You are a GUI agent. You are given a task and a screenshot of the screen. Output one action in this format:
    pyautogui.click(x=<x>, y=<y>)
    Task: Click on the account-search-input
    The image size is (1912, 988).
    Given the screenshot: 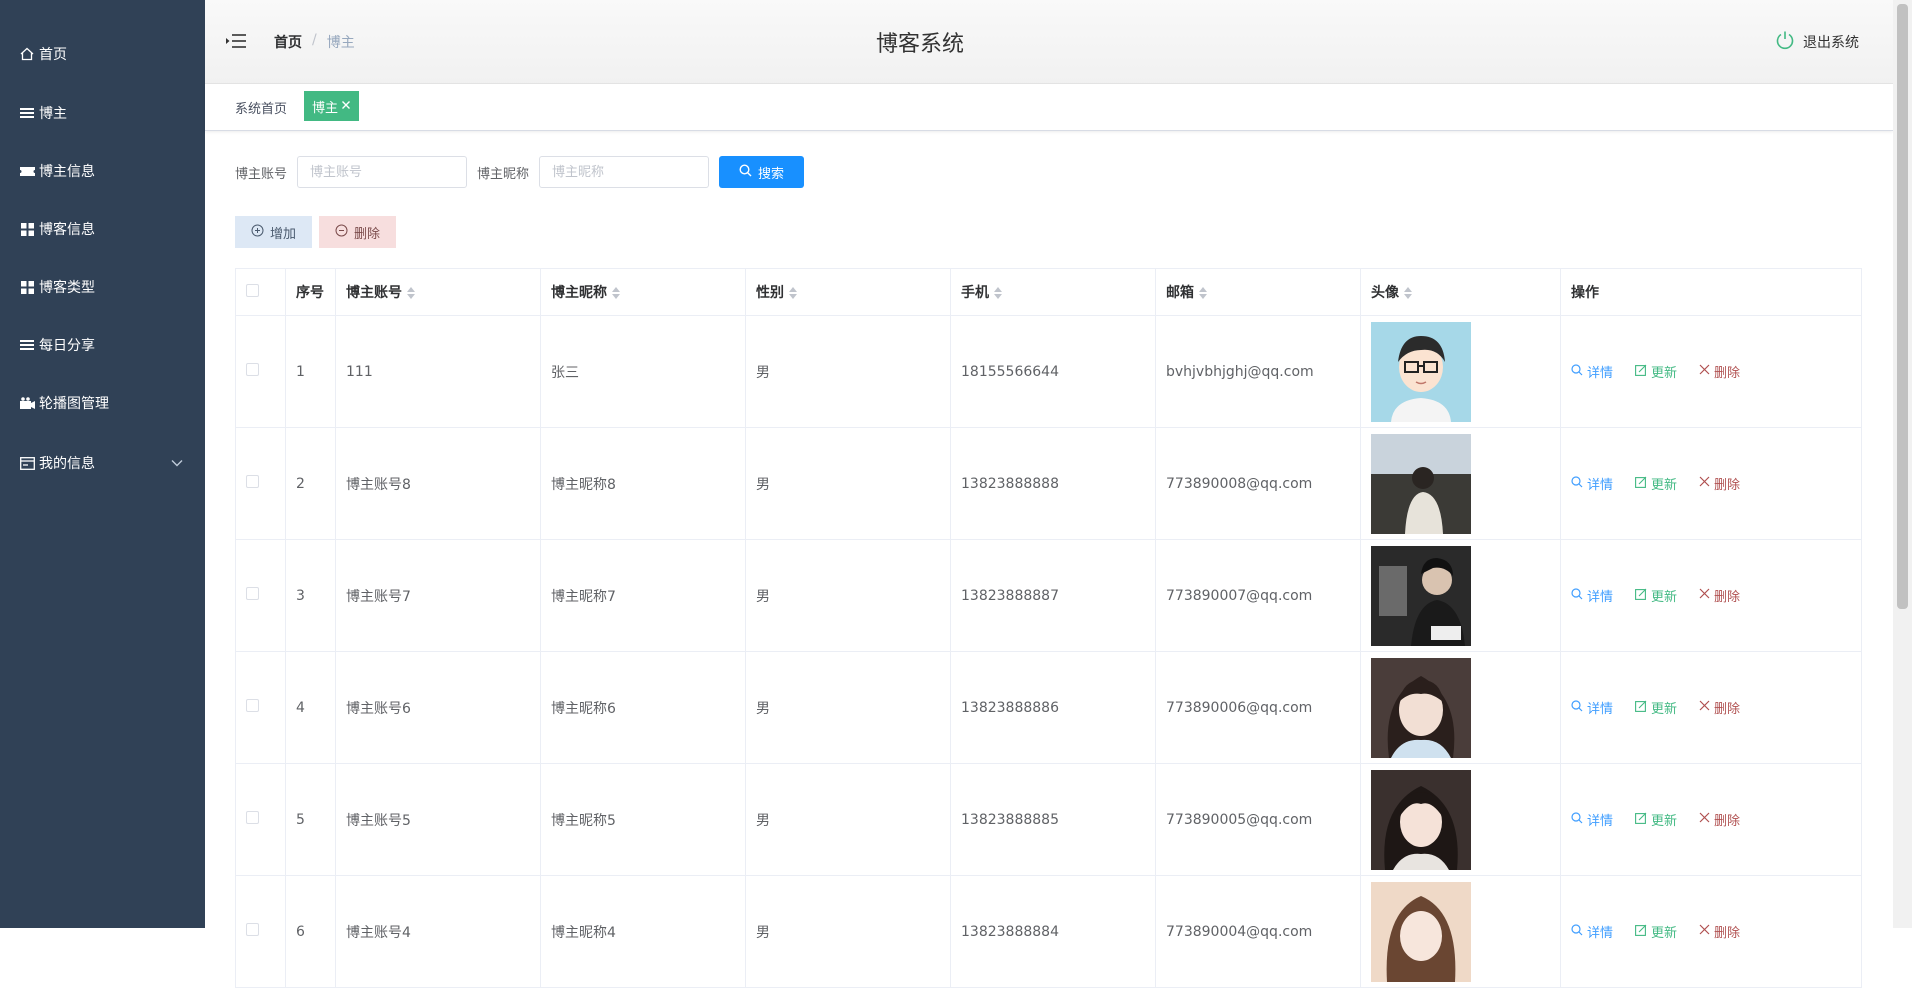 What is the action you would take?
    pyautogui.click(x=382, y=172)
    